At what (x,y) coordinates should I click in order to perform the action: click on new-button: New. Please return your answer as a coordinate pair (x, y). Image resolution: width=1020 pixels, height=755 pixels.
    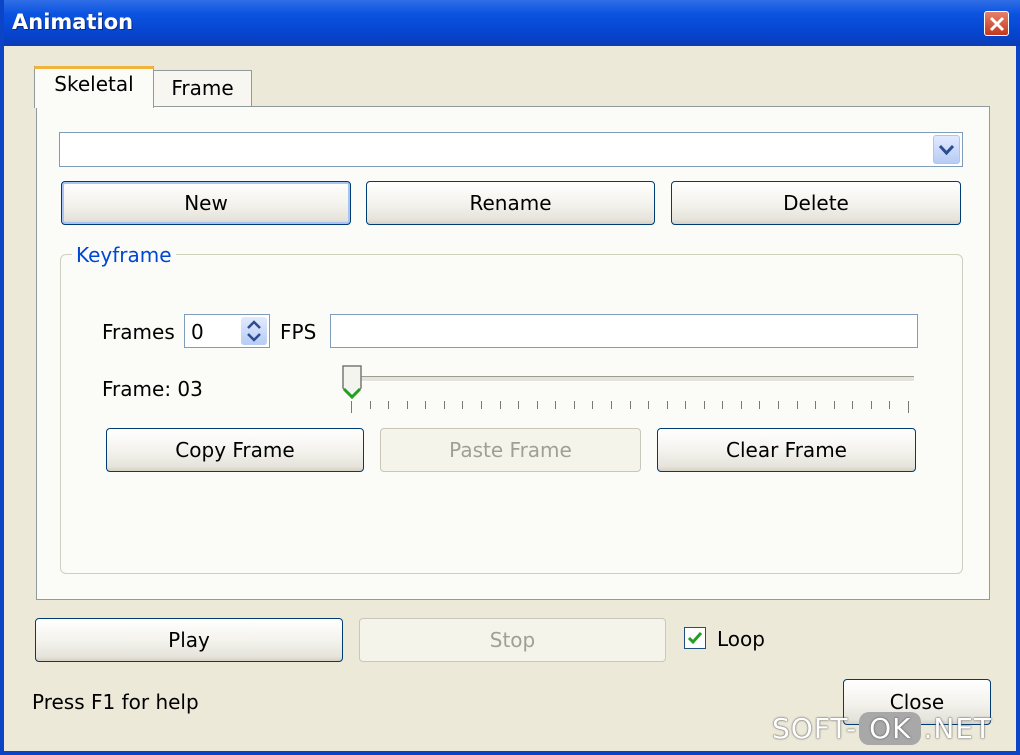
    Looking at the image, I should click on (206, 203).